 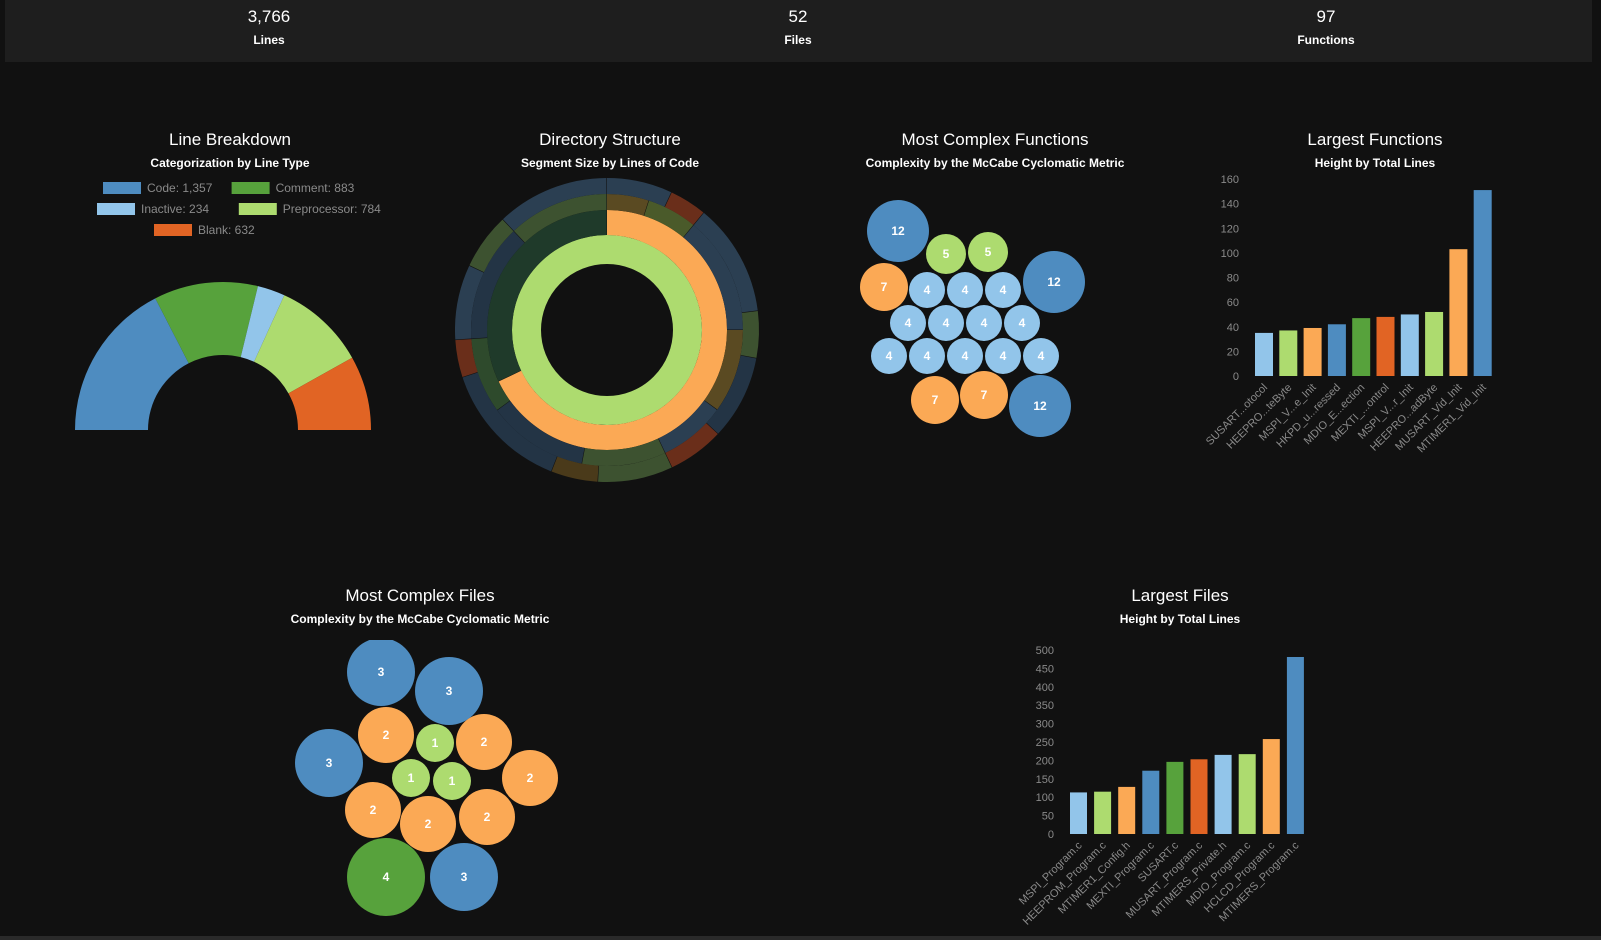 I want to click on y-tick-label: 140, so click(x=1230, y=205).